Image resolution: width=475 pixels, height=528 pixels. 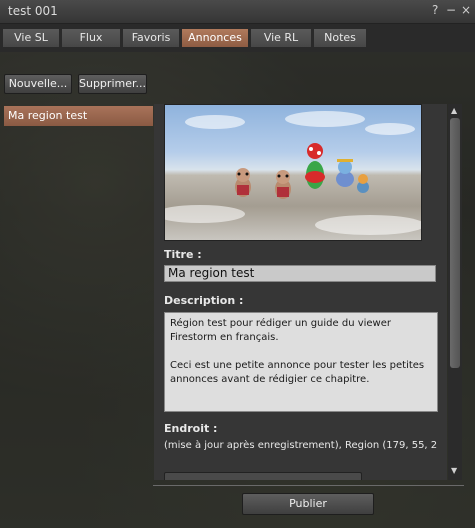 I want to click on hidden-action-button, so click(x=263, y=476).